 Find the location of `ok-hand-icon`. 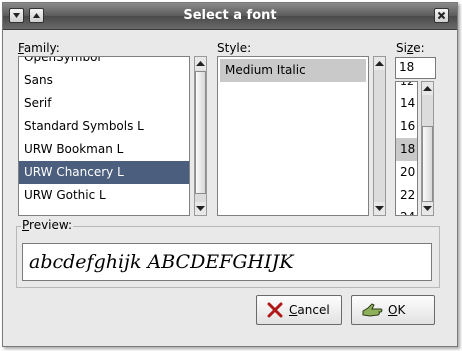

ok-hand-icon is located at coordinates (372, 310).